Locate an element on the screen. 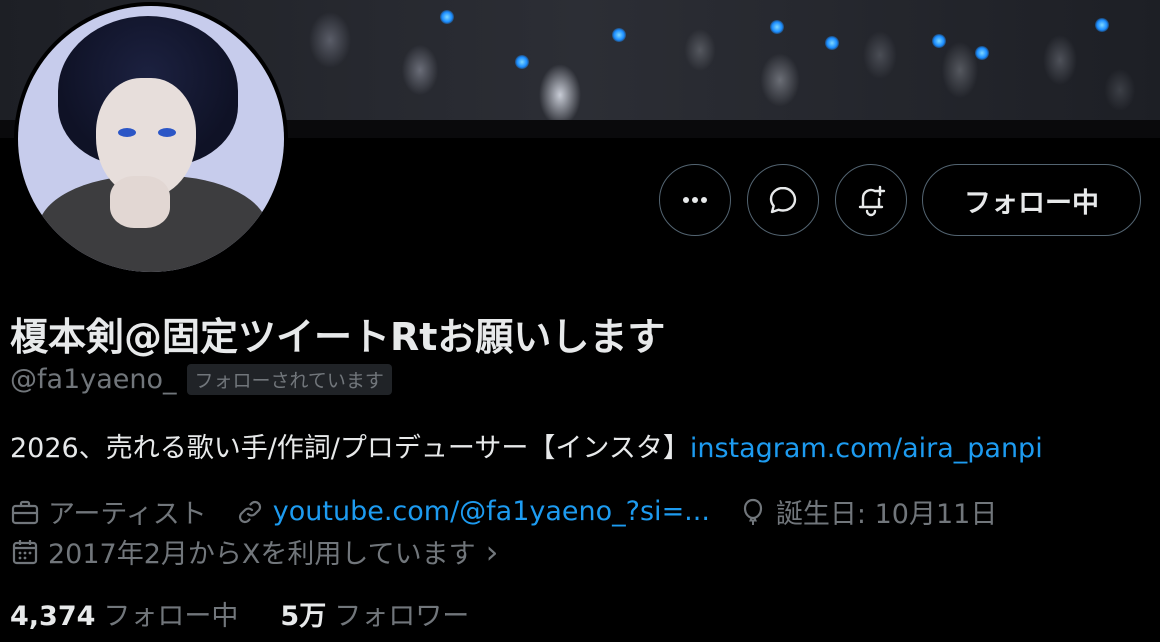 The image size is (1160, 642). bio-link: instagram.com/aira_panpi is located at coordinates (866, 448).